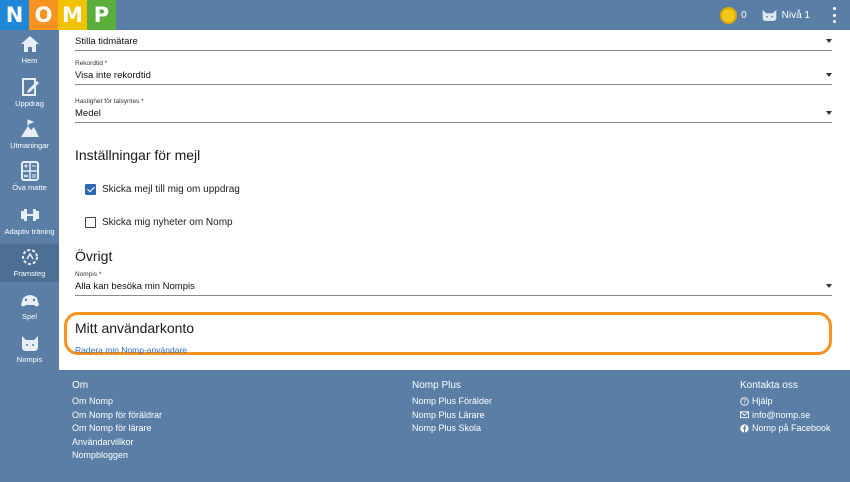  I want to click on question-circle-icon: ?, so click(744, 401).